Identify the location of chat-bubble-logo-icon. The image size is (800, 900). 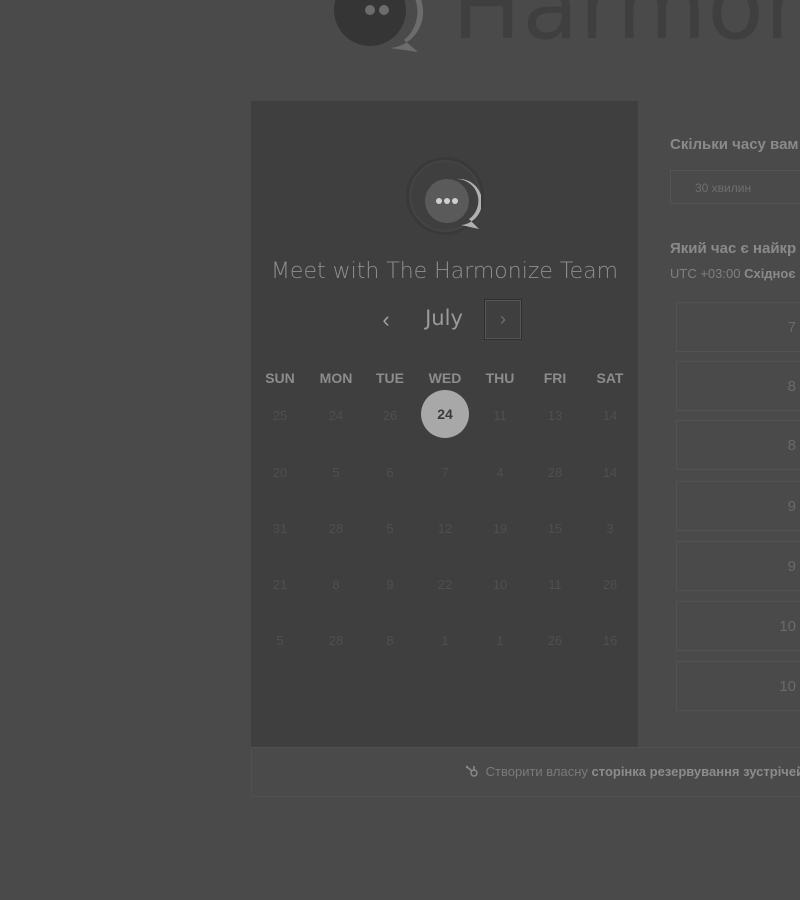
(379, 26).